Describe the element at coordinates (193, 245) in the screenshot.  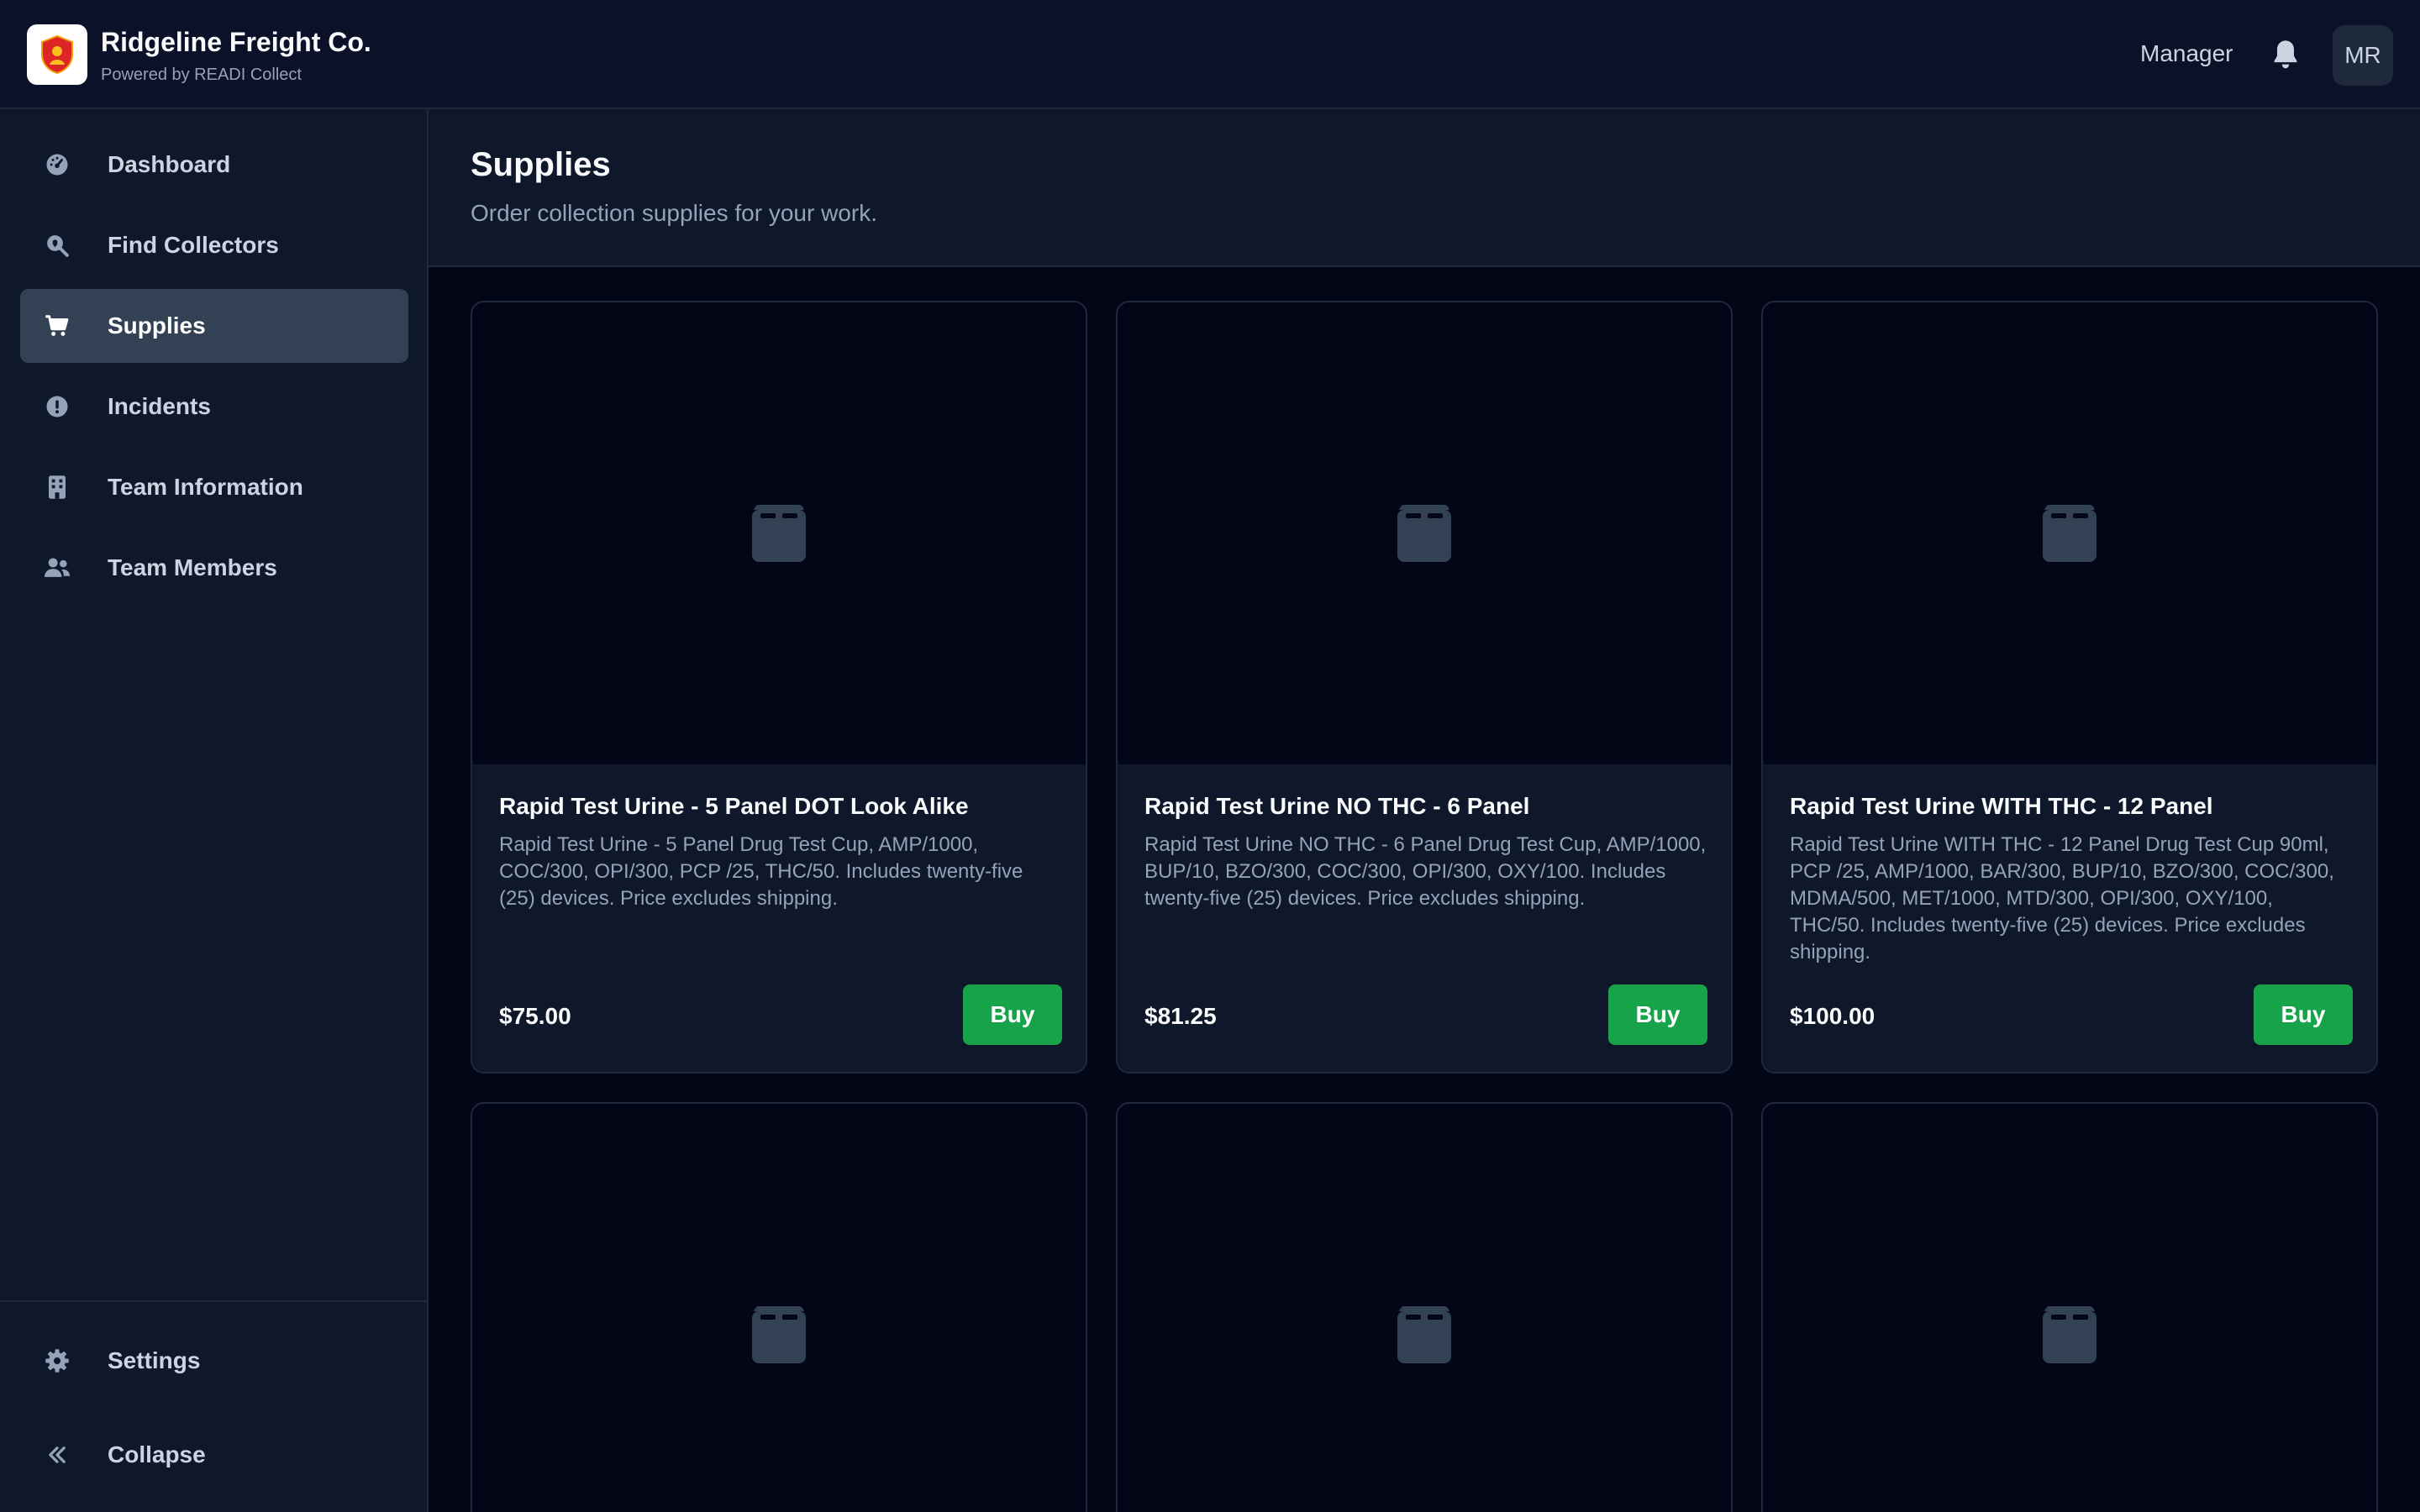
I see `sidebar-item-label: Find Collectors` at that location.